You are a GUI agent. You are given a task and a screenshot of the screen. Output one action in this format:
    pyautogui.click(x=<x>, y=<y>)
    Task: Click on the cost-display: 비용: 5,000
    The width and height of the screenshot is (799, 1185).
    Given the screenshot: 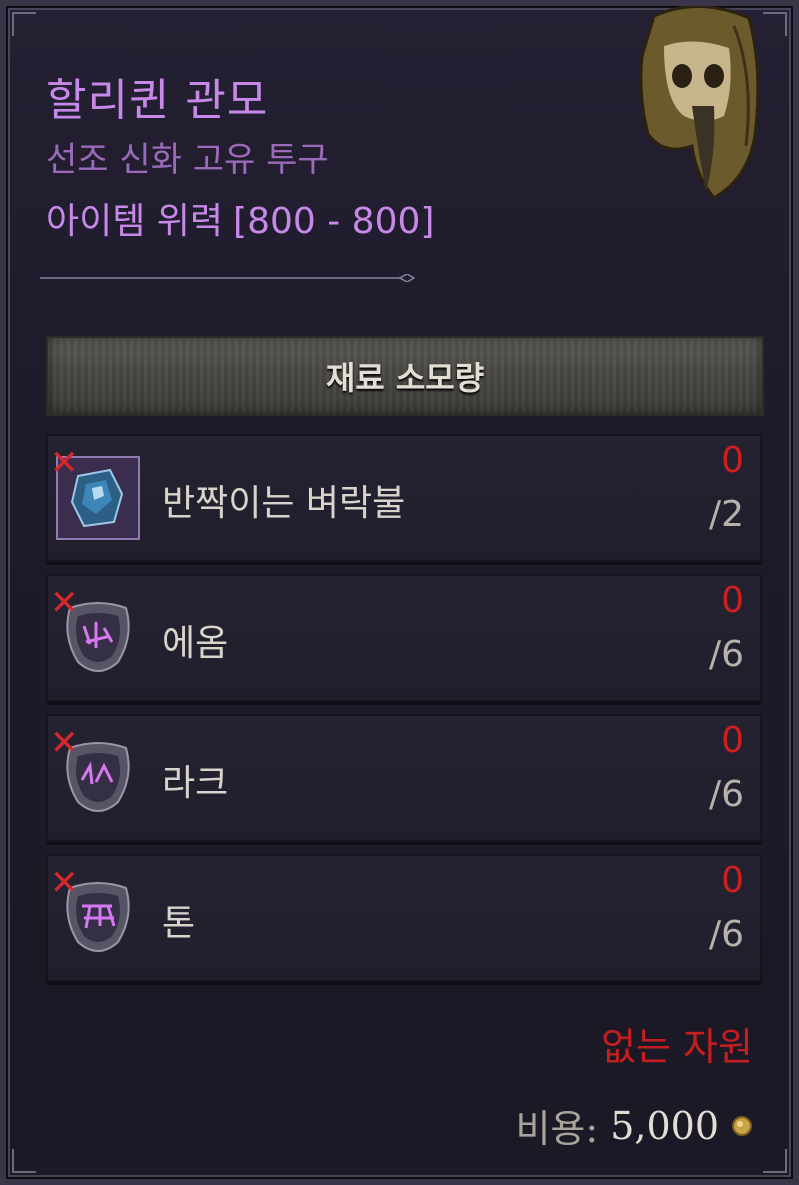 What is the action you would take?
    pyautogui.click(x=634, y=1125)
    